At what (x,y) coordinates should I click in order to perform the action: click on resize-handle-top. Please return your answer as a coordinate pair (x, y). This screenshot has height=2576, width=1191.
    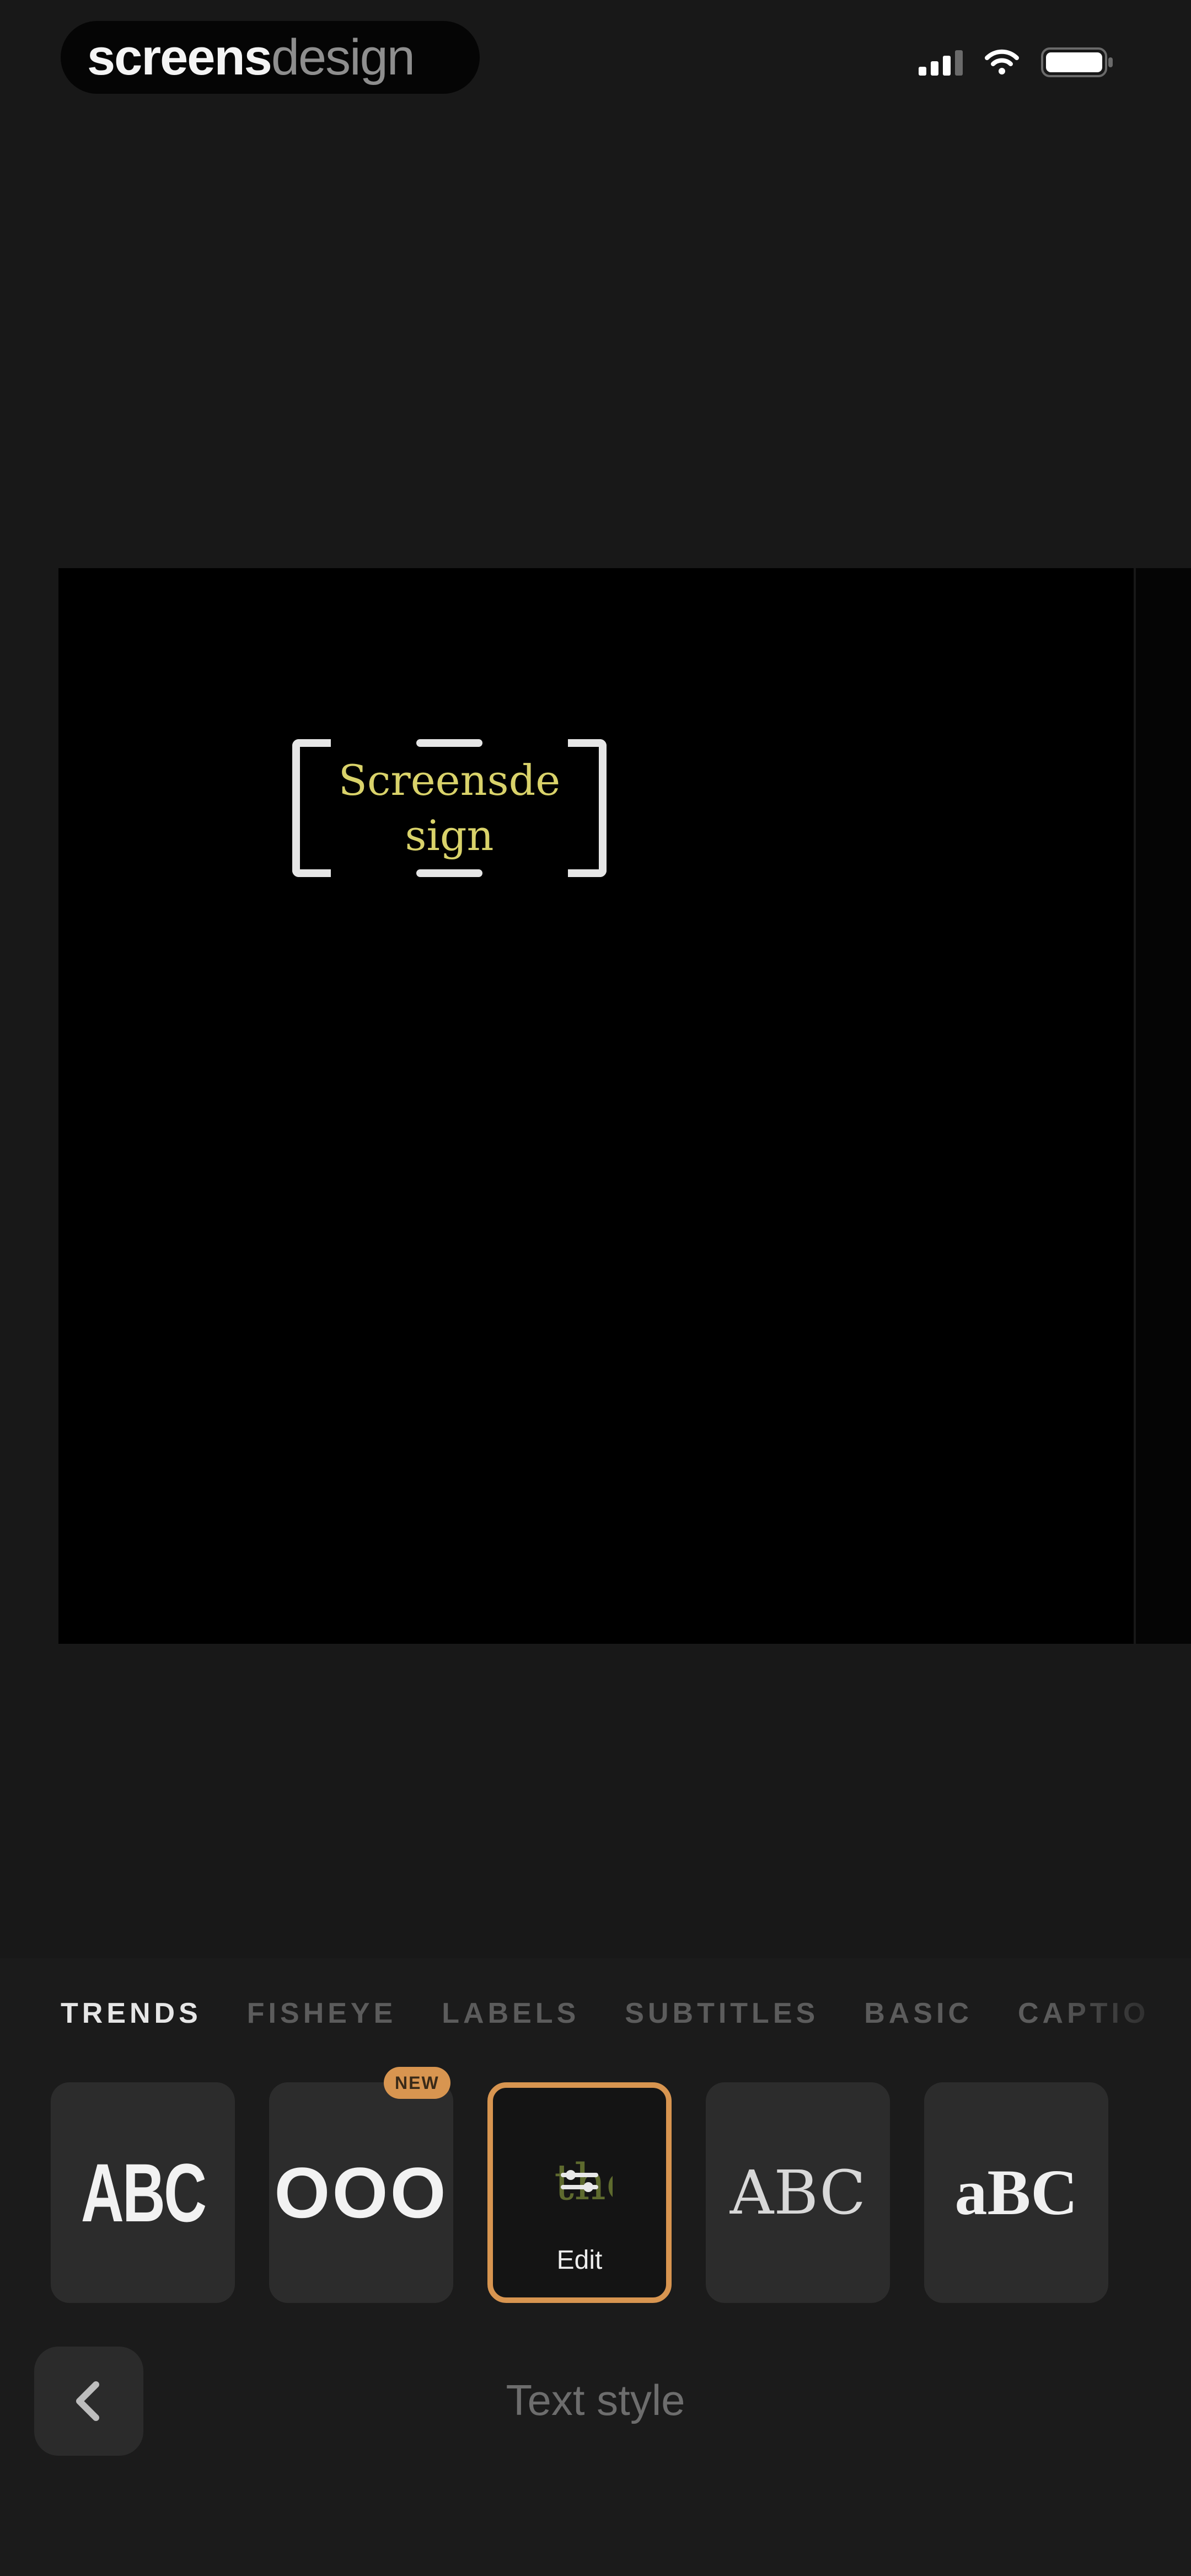
    Looking at the image, I should click on (449, 743).